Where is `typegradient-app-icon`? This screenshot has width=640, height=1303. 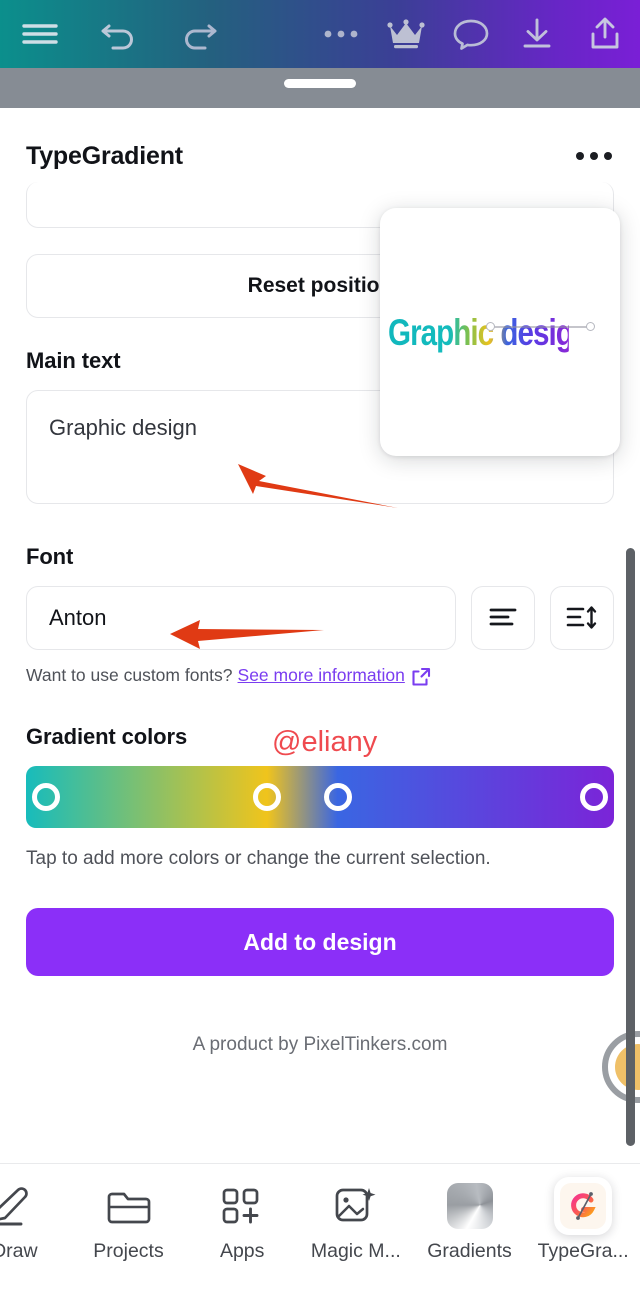 typegradient-app-icon is located at coordinates (583, 1206).